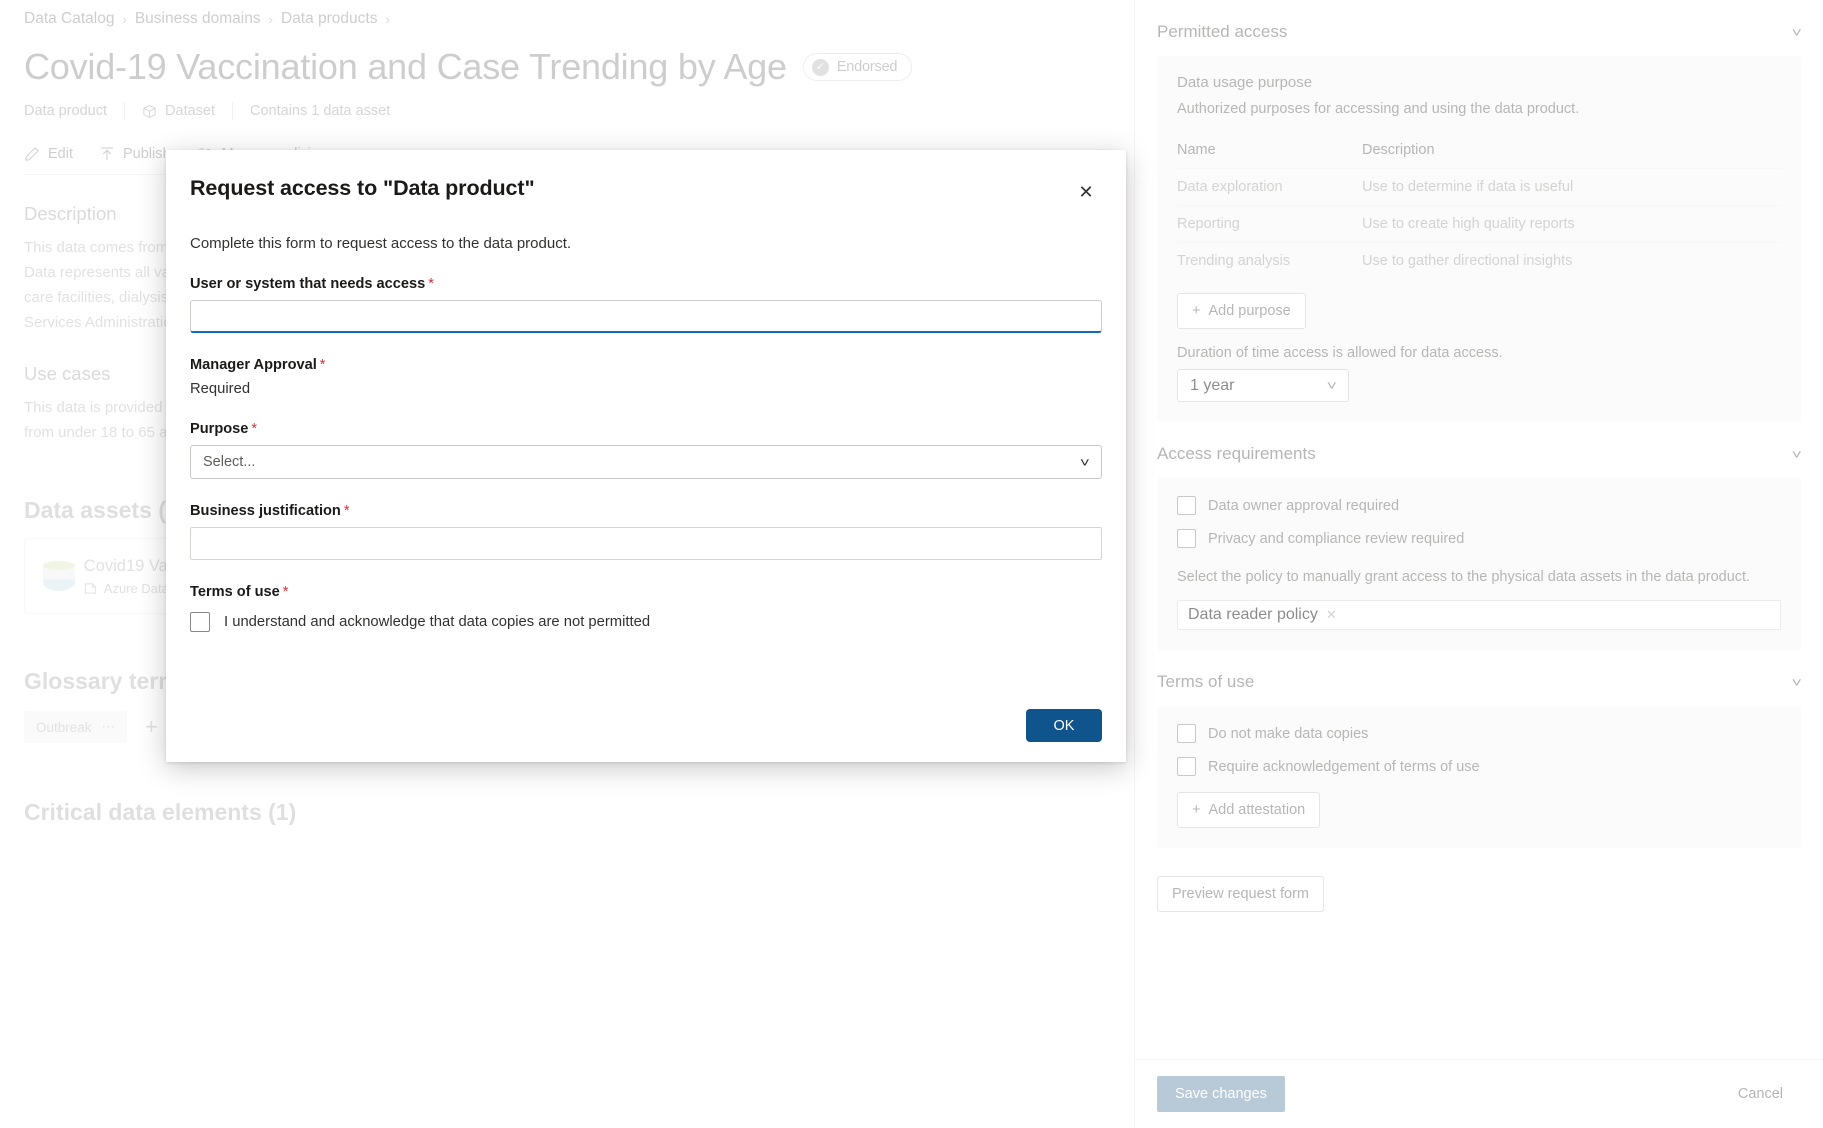 The image size is (1823, 1128). I want to click on breadcrumb-item-data-catalog: Data Catalog, so click(69, 19).